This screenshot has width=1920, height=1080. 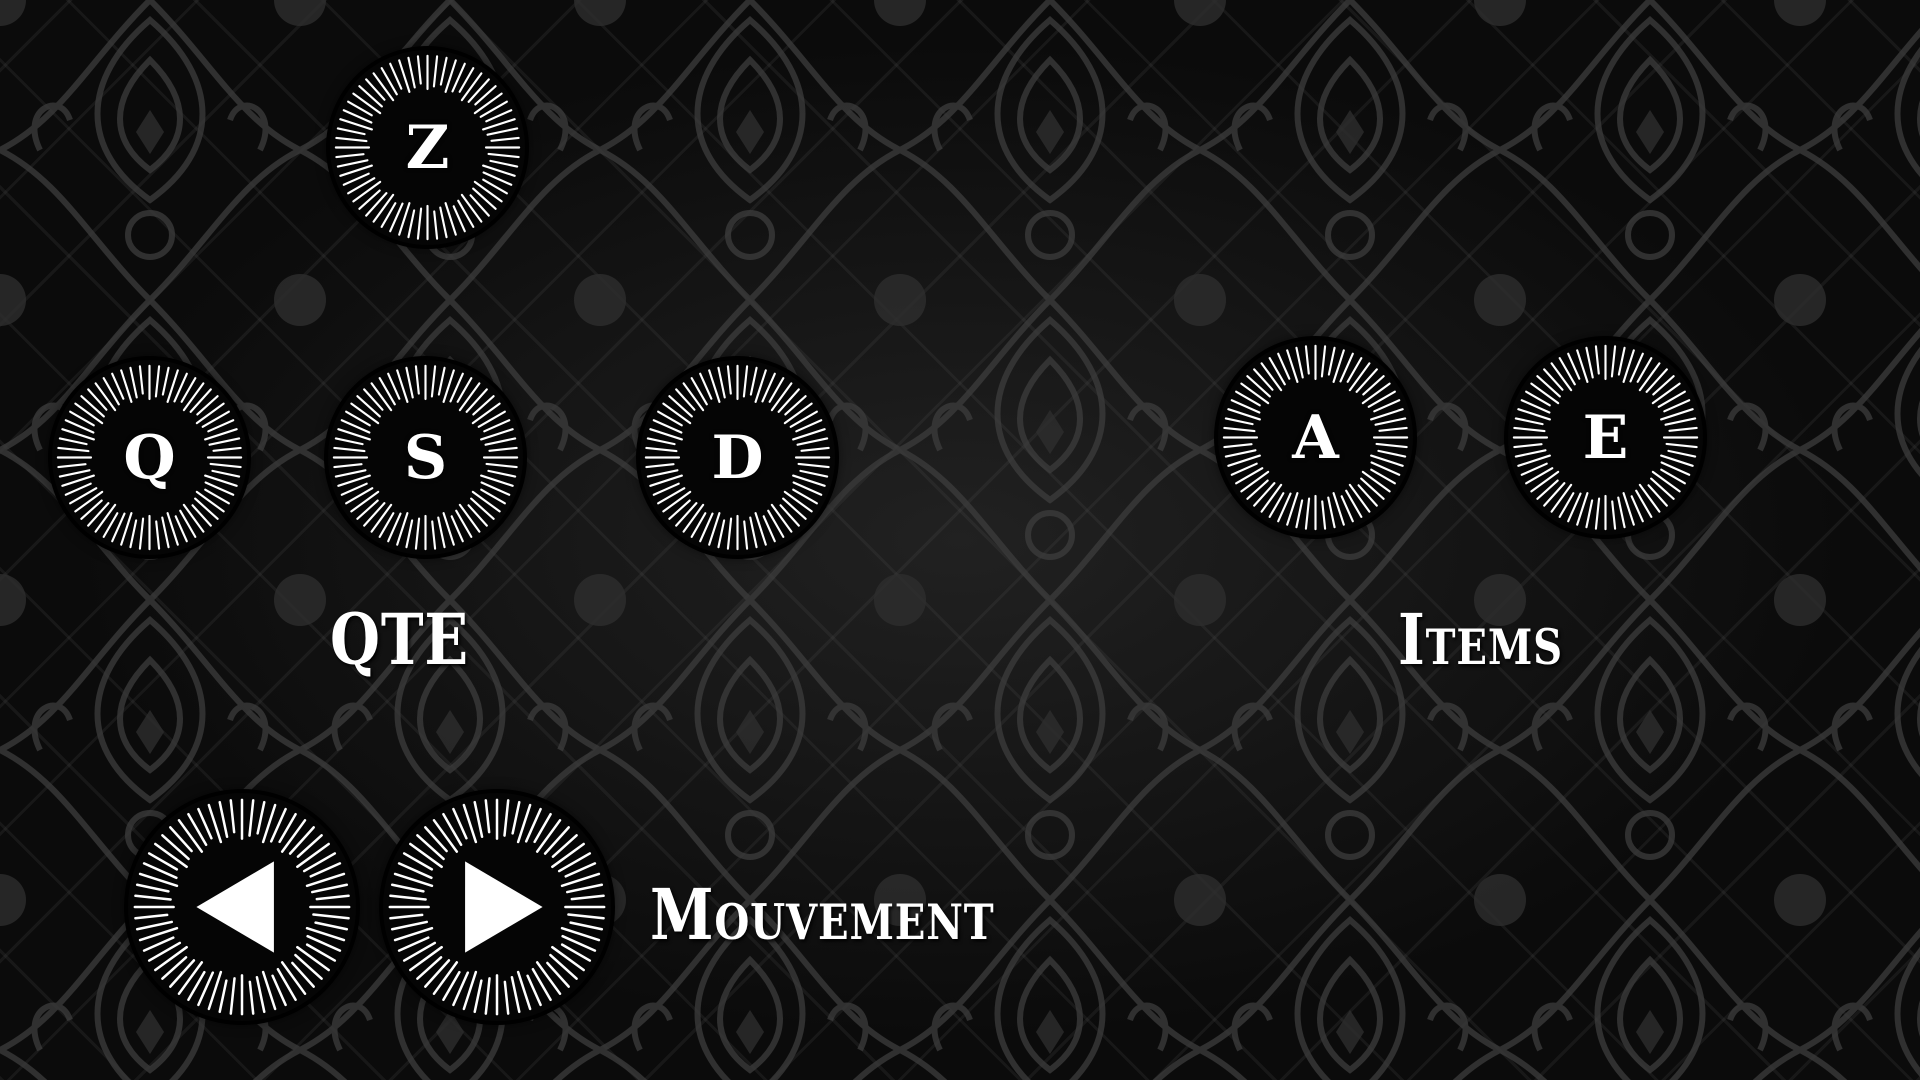 I want to click on key-q: Q, so click(x=149, y=457).